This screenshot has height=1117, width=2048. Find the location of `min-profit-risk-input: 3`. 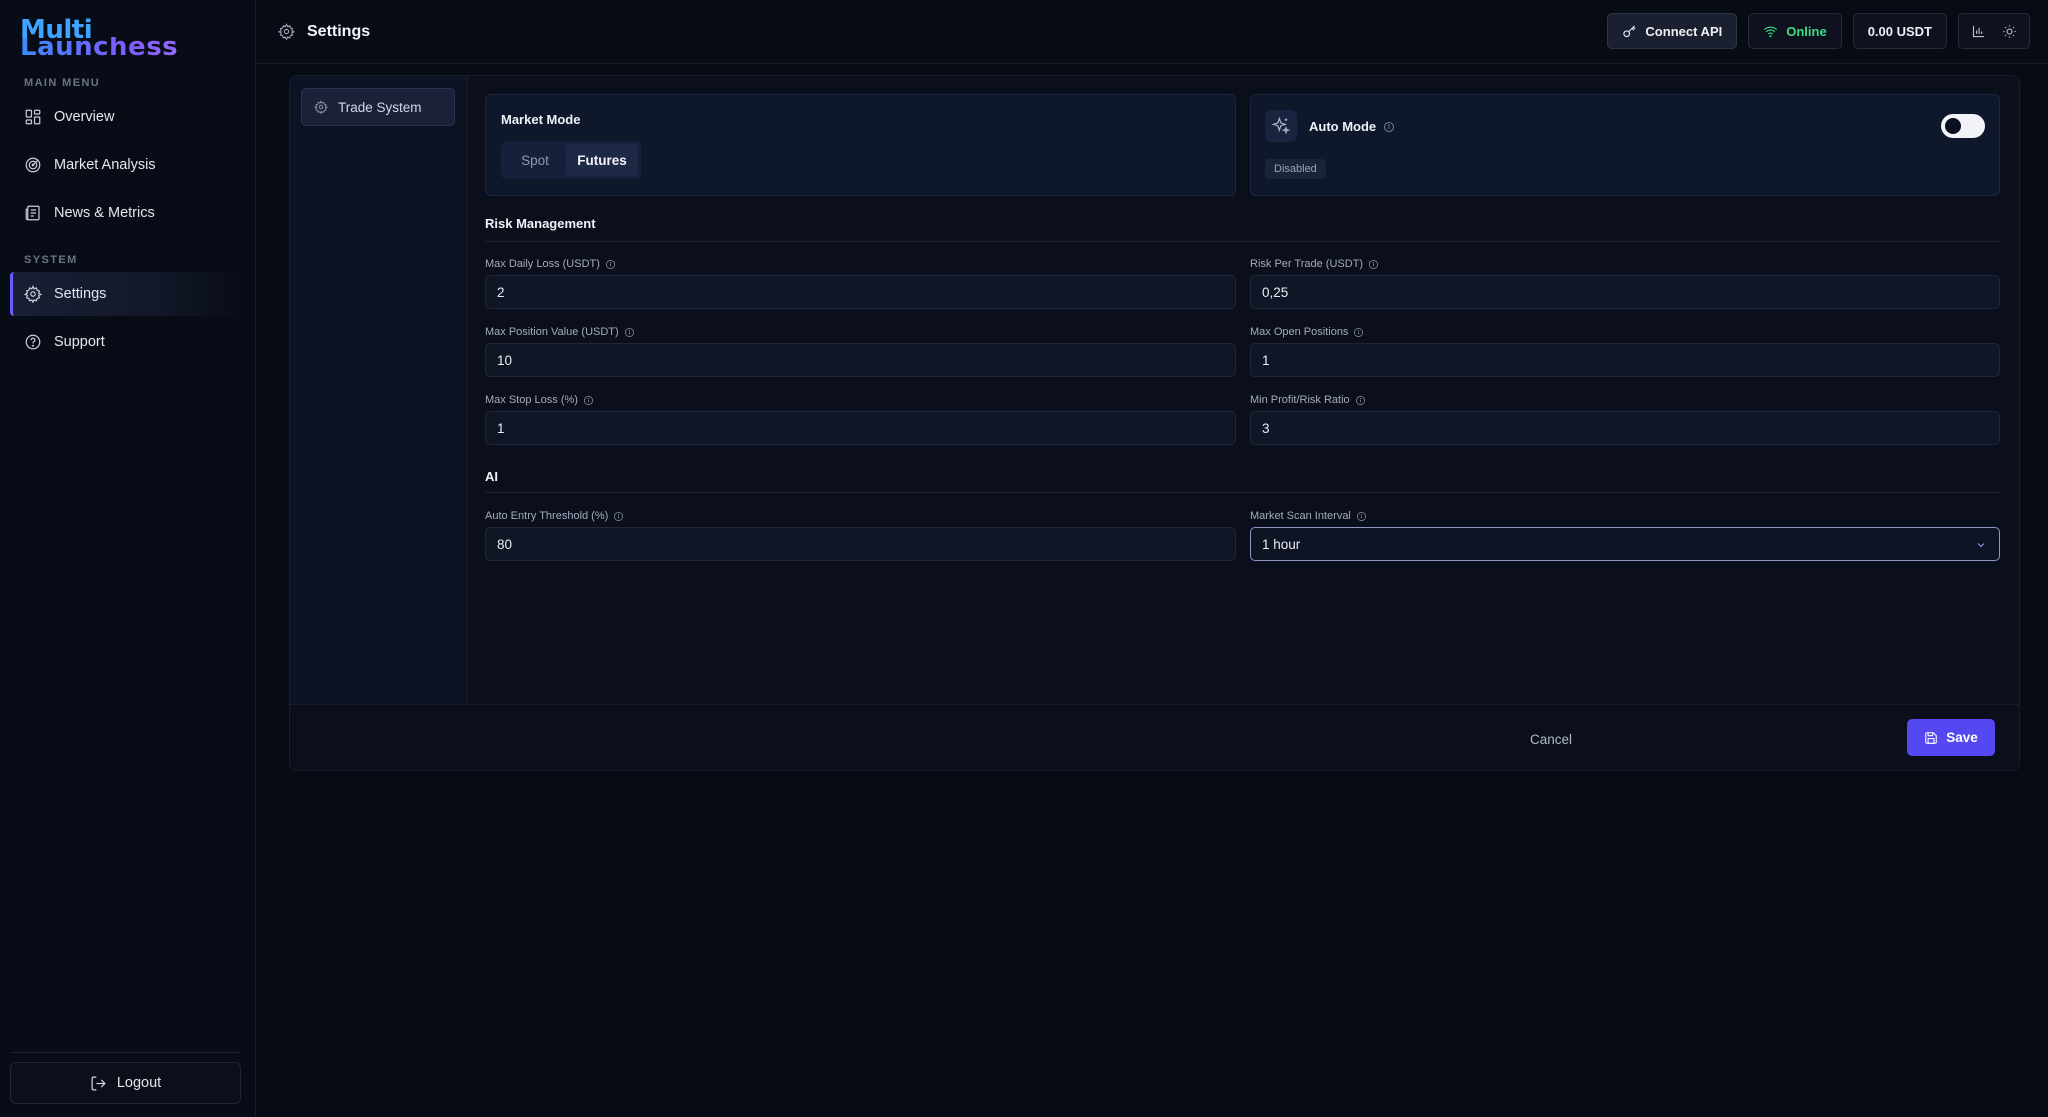

min-profit-risk-input: 3 is located at coordinates (1625, 428).